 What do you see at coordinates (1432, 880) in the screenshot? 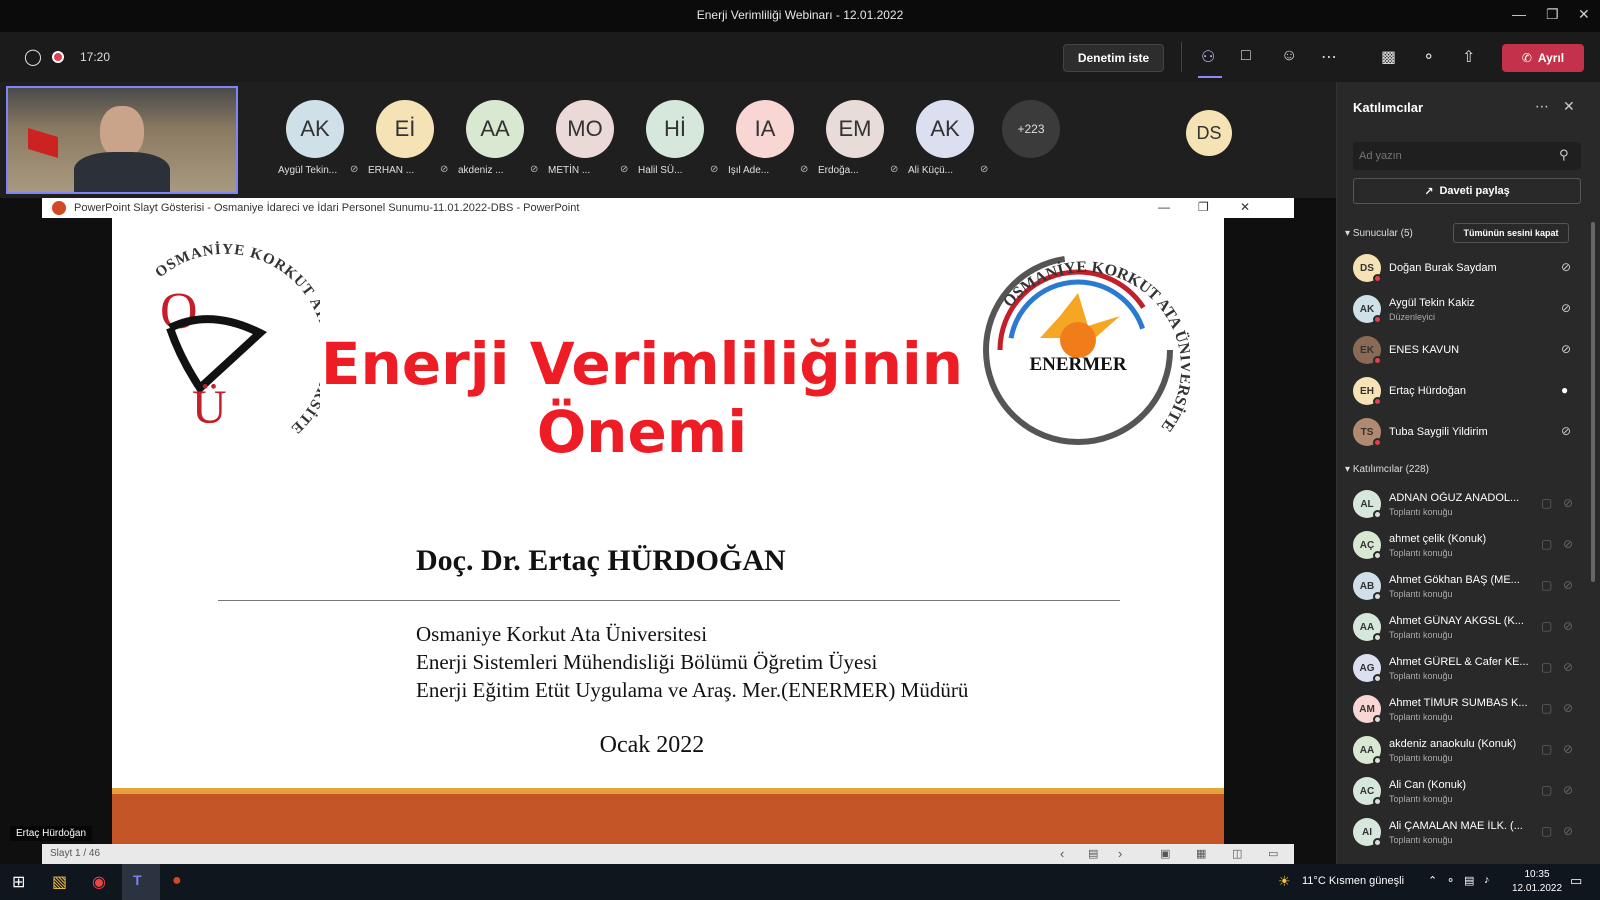
I see `tray-chevron-icon: ⌃` at bounding box center [1432, 880].